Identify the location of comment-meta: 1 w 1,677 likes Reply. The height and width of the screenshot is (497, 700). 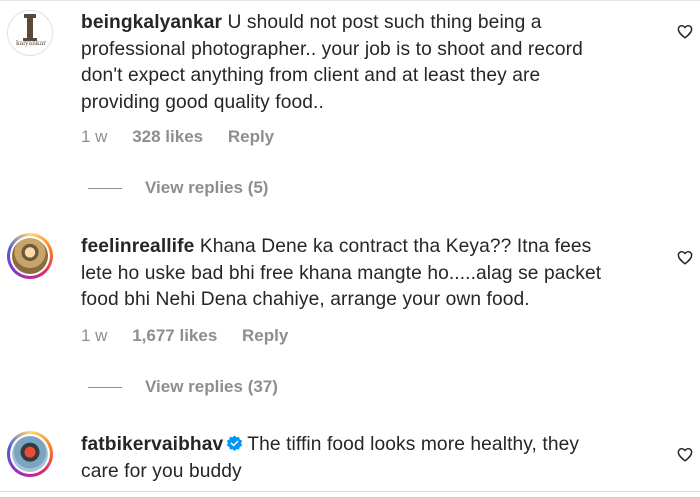
(194, 336).